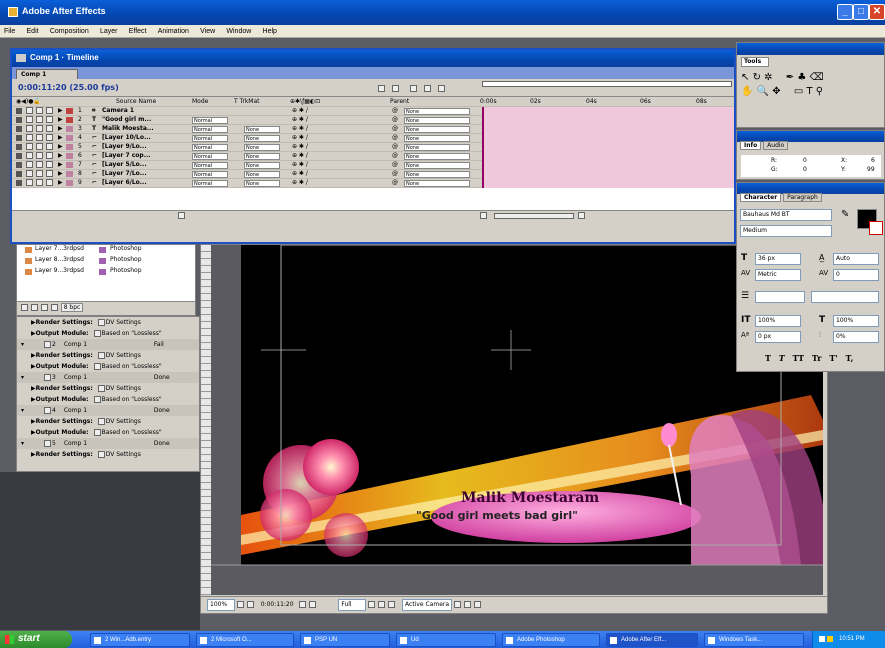  I want to click on layer-row: ▶ 1 ⌗ Camera 1 ⊕ ✱ / @ None, so click(373, 111).